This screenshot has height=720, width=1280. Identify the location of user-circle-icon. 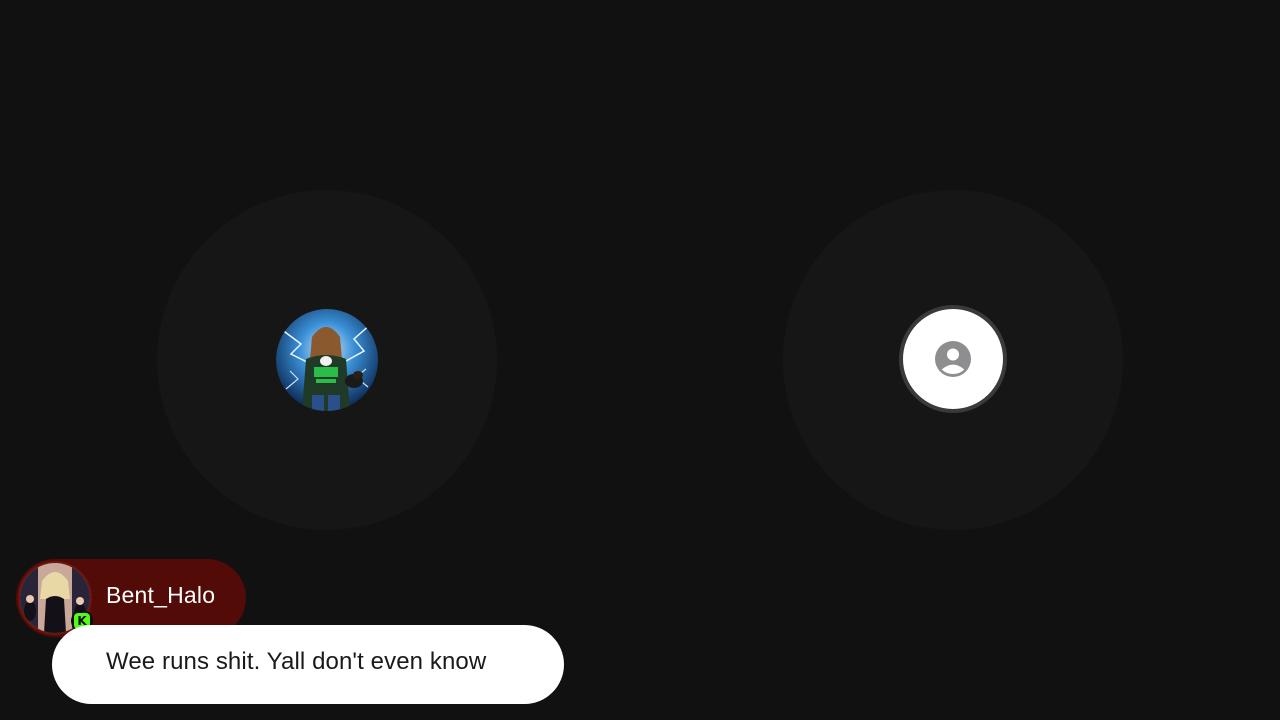
(953, 359).